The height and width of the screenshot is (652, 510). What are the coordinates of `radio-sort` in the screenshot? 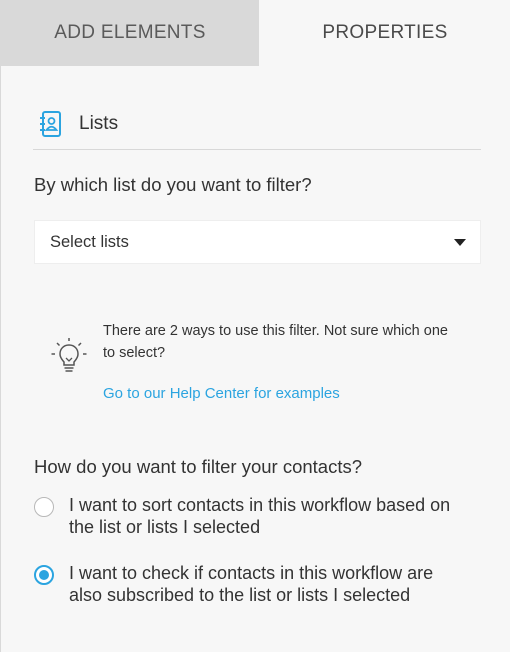 It's located at (44, 507).